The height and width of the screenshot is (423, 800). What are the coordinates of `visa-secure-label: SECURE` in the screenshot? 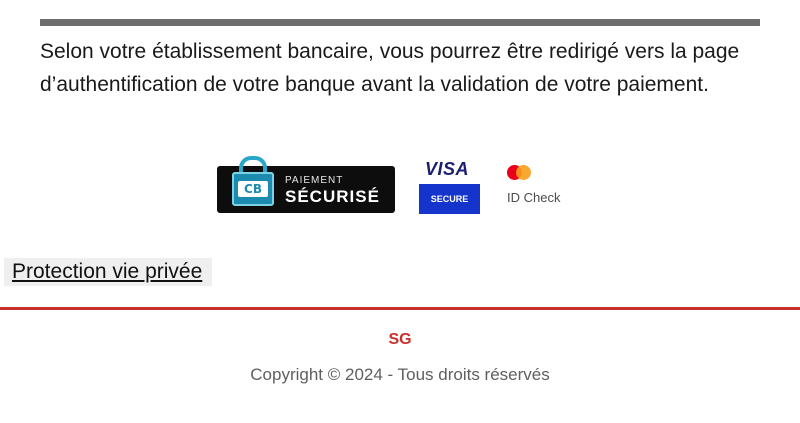 It's located at (449, 199).